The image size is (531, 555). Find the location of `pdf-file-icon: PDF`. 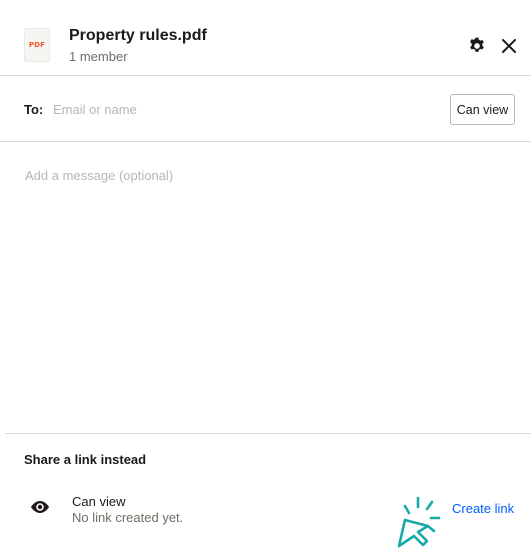

pdf-file-icon: PDF is located at coordinates (37, 45).